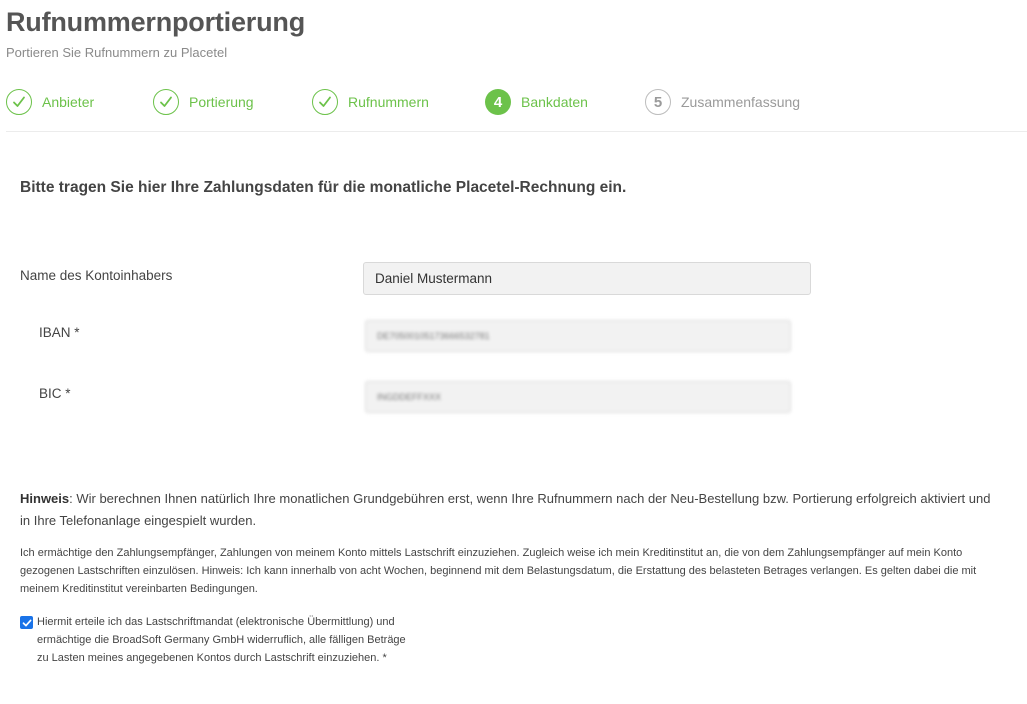 The height and width of the screenshot is (704, 1027). What do you see at coordinates (117, 52) in the screenshot?
I see `page-subtitle: Portieren Sie Rufnummern zu Placetel` at bounding box center [117, 52].